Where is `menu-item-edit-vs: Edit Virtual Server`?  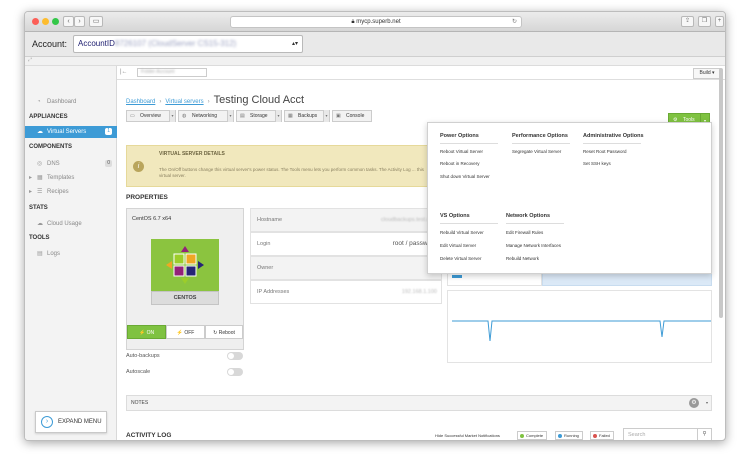
menu-item-edit-vs: Edit Virtual Server is located at coordinates (458, 245).